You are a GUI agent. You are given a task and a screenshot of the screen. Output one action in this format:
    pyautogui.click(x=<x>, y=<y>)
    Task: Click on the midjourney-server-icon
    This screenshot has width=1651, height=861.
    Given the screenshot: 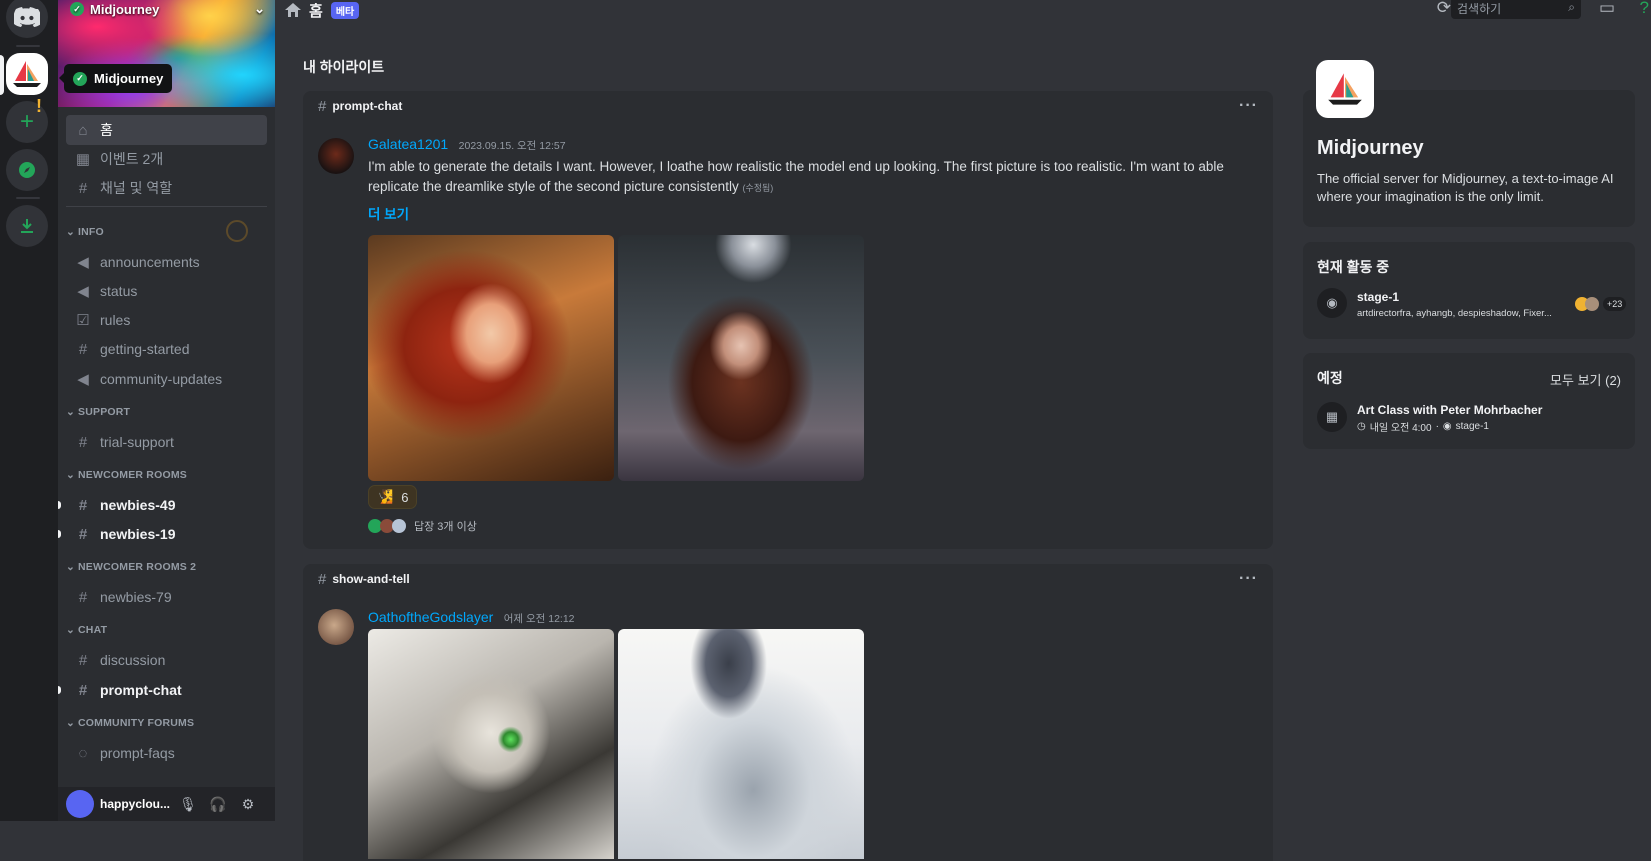 What is the action you would take?
    pyautogui.click(x=27, y=74)
    